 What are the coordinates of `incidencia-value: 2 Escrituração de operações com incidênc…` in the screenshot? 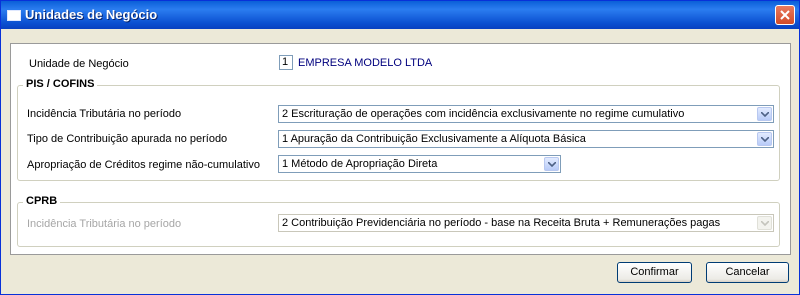 It's located at (483, 114).